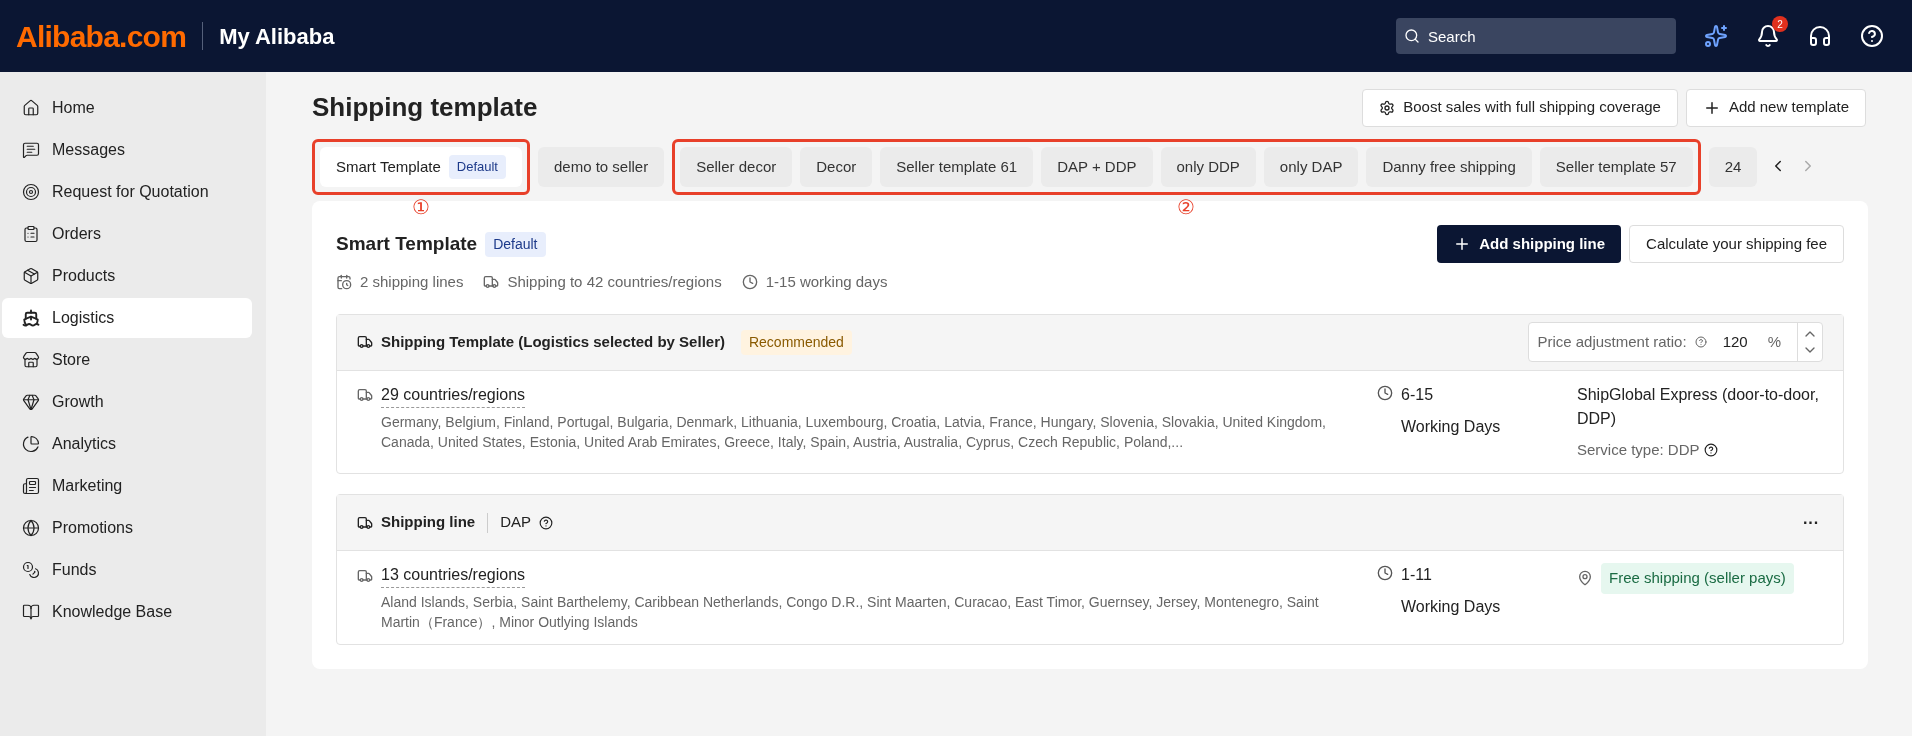 This screenshot has height=736, width=1912. I want to click on page-title: Shipping template, so click(425, 107).